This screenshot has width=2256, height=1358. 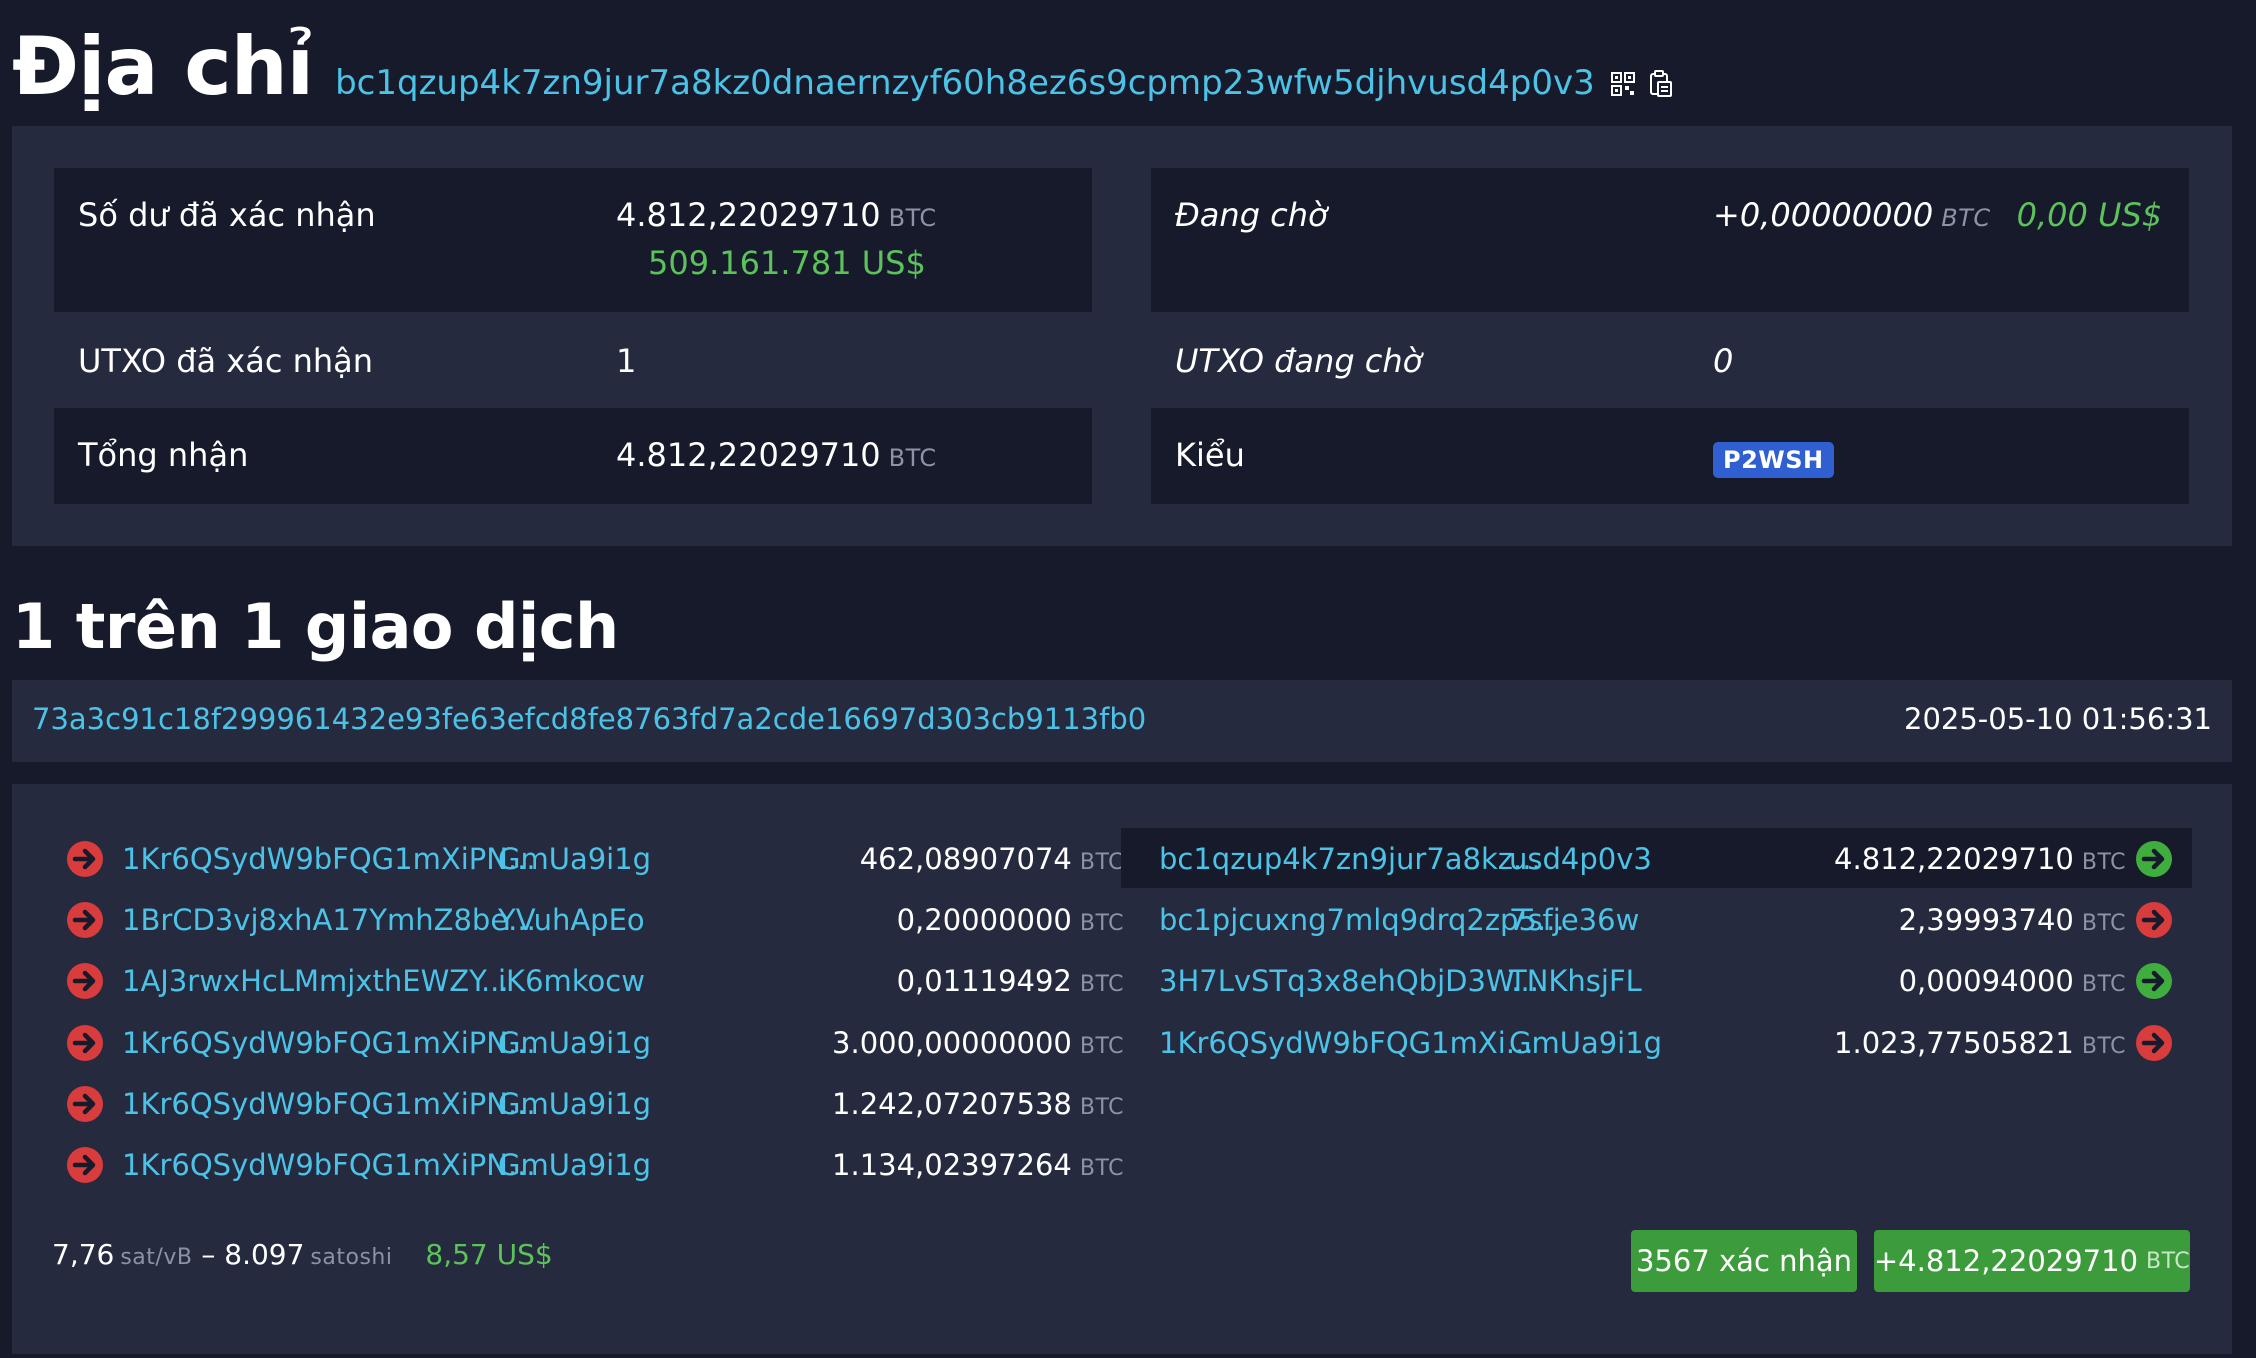 I want to click on input-address-end: YVuhApEo, so click(x=571, y=920).